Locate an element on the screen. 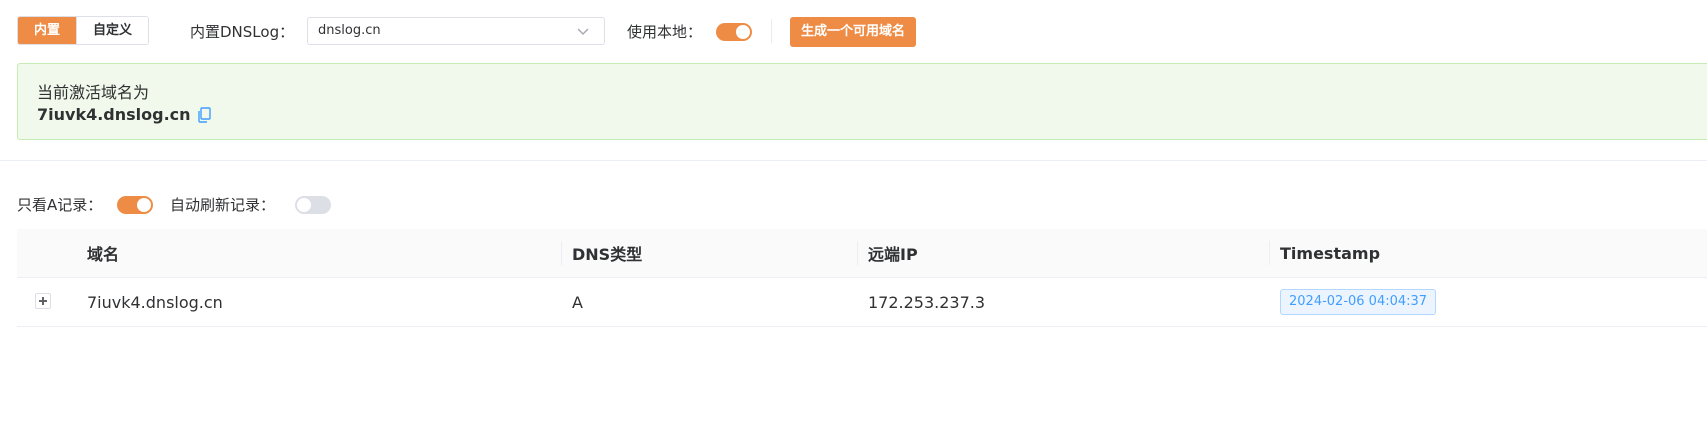  cell-timestamp: 2024-02-06 04:04:37 is located at coordinates (1358, 302).